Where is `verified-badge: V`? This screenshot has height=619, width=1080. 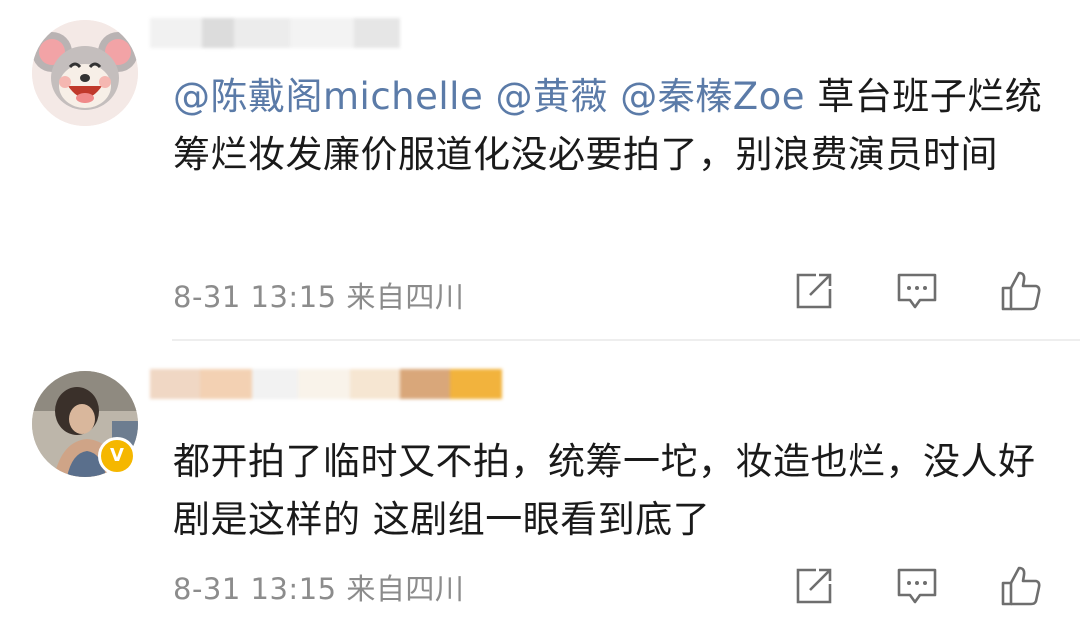
verified-badge: V is located at coordinates (117, 456).